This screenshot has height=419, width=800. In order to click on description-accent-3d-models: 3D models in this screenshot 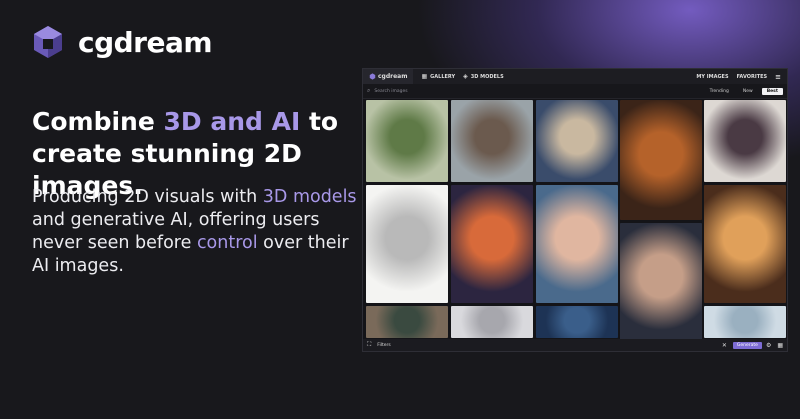, I will do `click(309, 197)`.